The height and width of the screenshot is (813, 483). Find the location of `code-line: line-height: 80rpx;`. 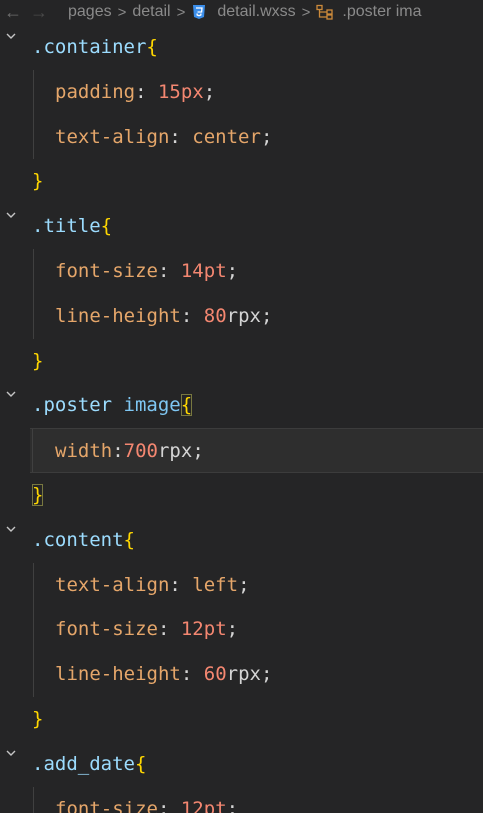

code-line: line-height: 80rpx; is located at coordinates (241, 316).